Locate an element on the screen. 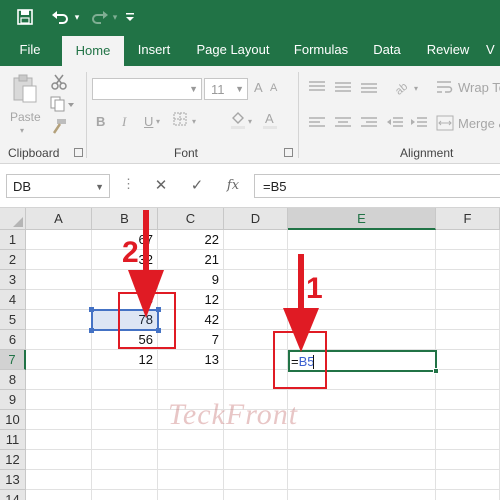  cell-c12 is located at coordinates (191, 460).